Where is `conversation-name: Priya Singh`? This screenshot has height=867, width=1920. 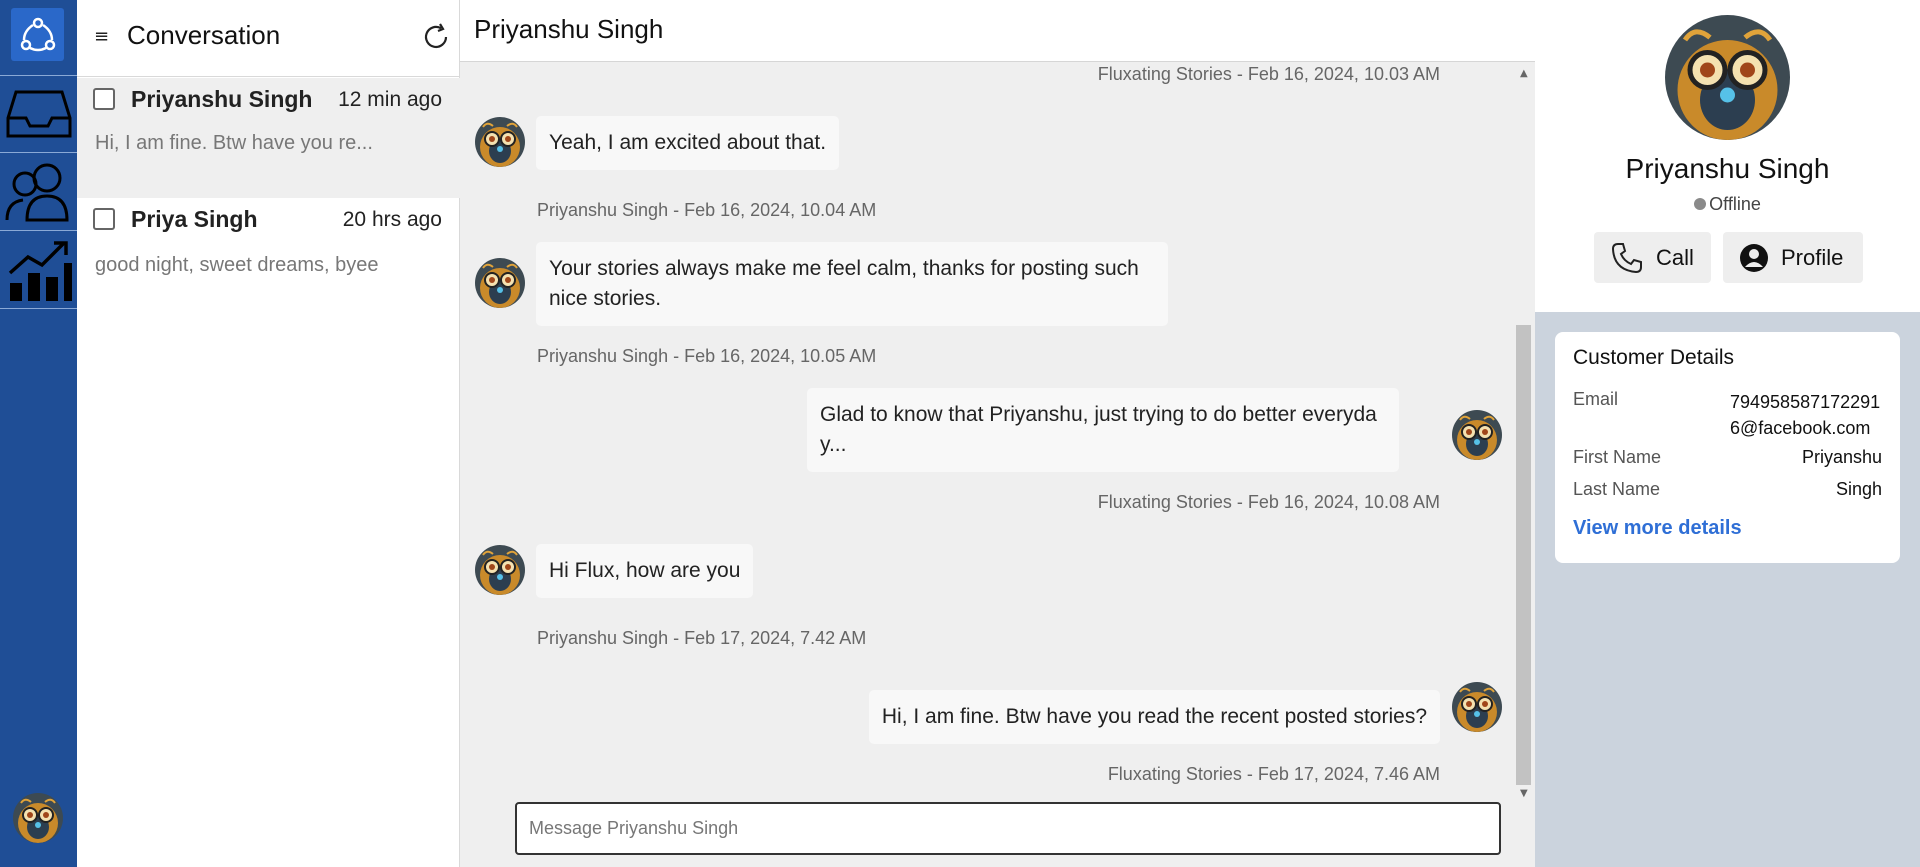
conversation-name: Priya Singh is located at coordinates (194, 219).